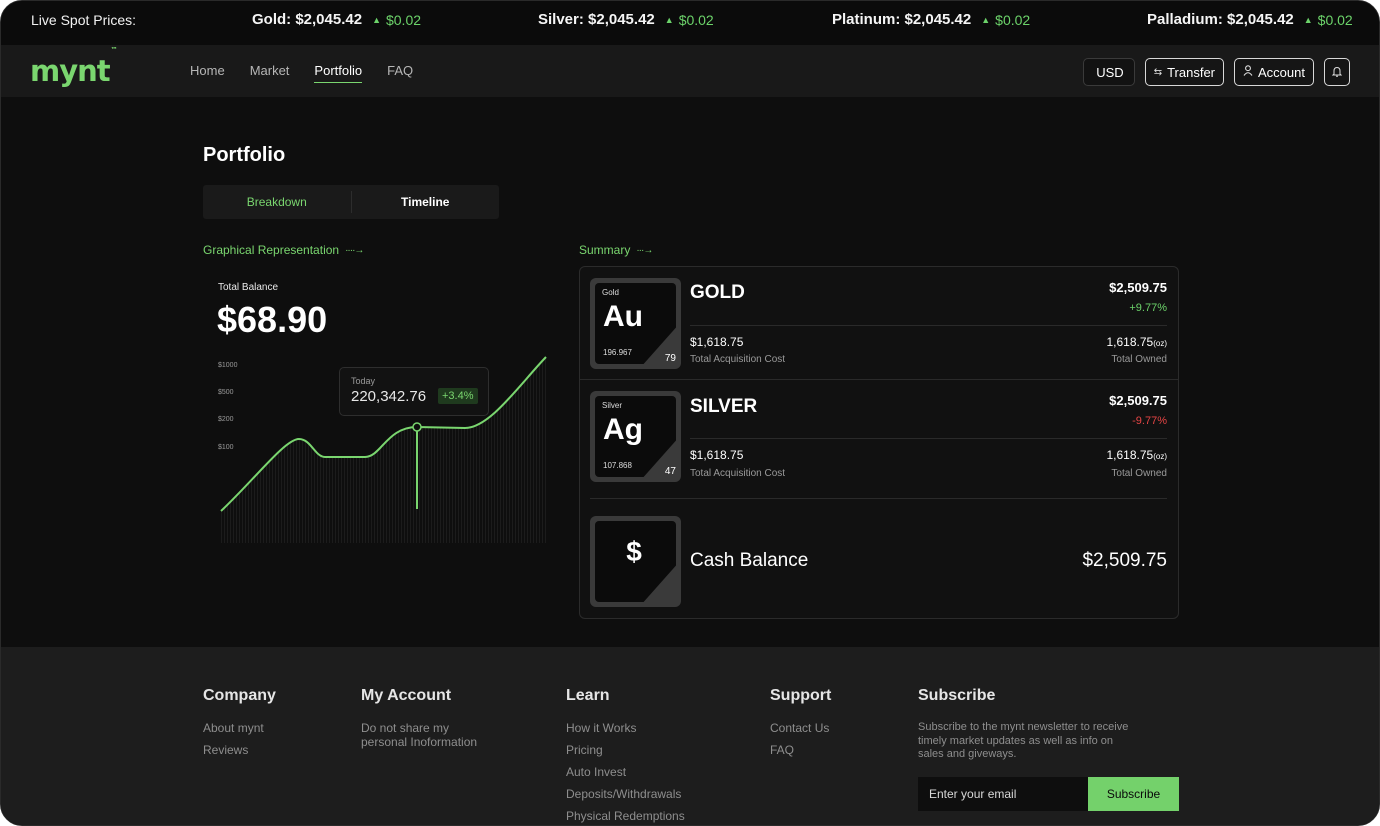 The image size is (1380, 826). I want to click on element-number: 79, so click(670, 358).